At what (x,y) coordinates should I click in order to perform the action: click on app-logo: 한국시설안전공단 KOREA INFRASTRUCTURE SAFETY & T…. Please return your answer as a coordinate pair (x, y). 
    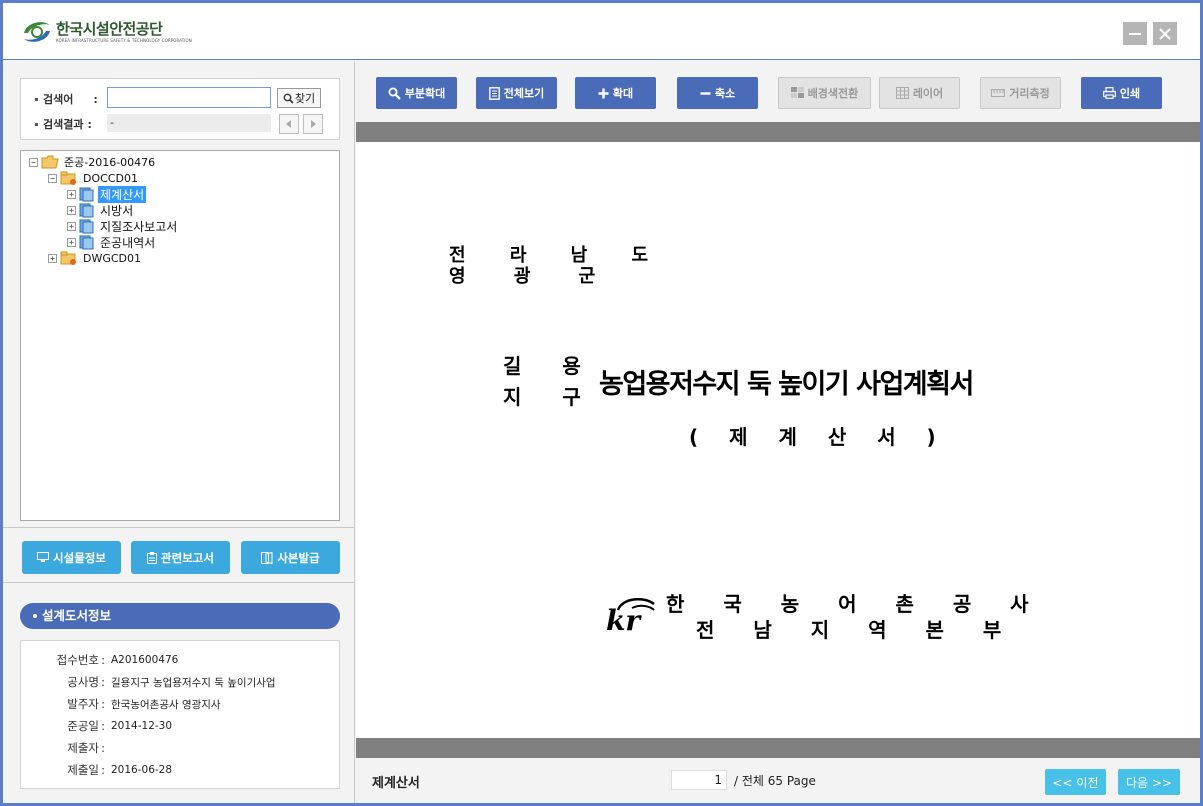
    Looking at the image, I should click on (106, 32).